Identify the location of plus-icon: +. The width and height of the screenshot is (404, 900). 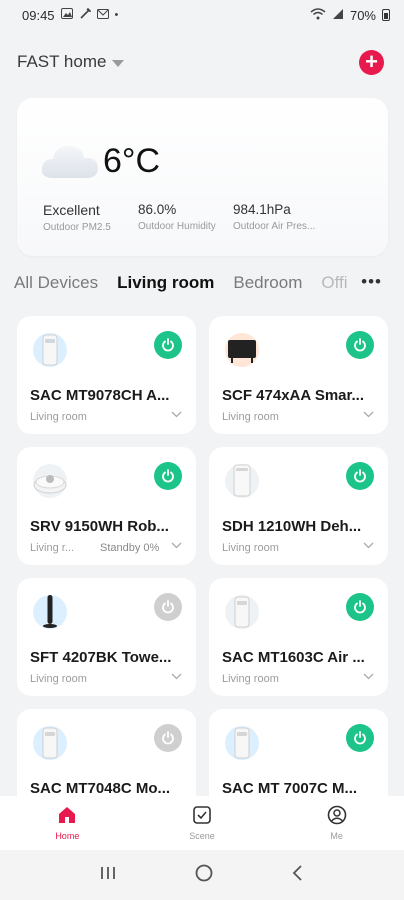
(371, 61).